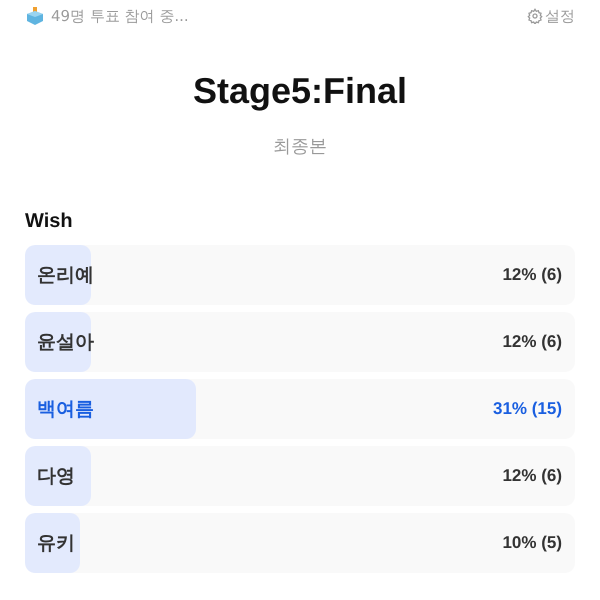 The image size is (600, 600). Describe the element at coordinates (300, 275) in the screenshot. I see `vote-option: 온리예 12% (6)` at that location.